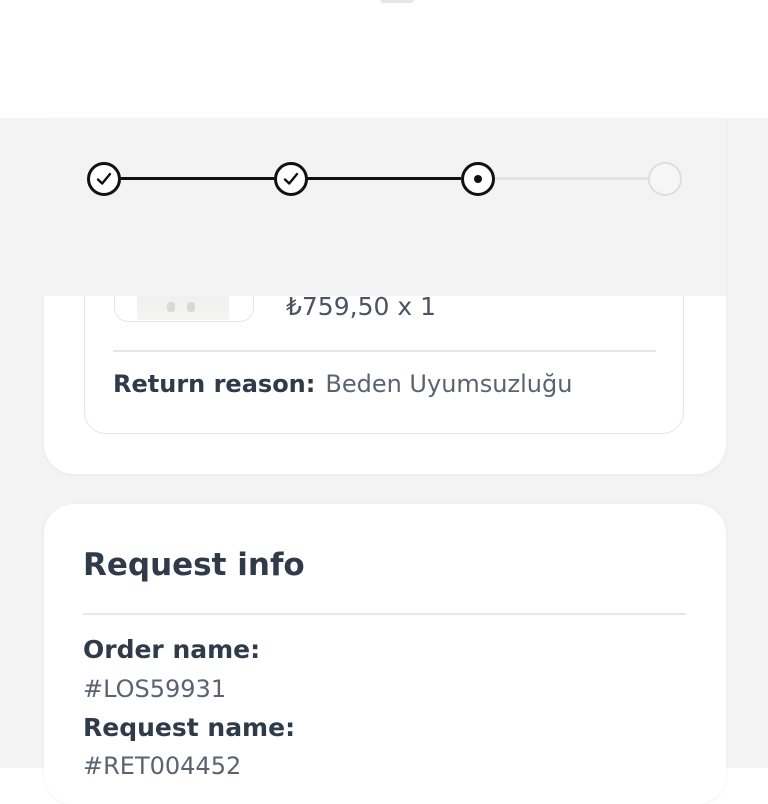  I want to click on step-1-completed, so click(104, 179).